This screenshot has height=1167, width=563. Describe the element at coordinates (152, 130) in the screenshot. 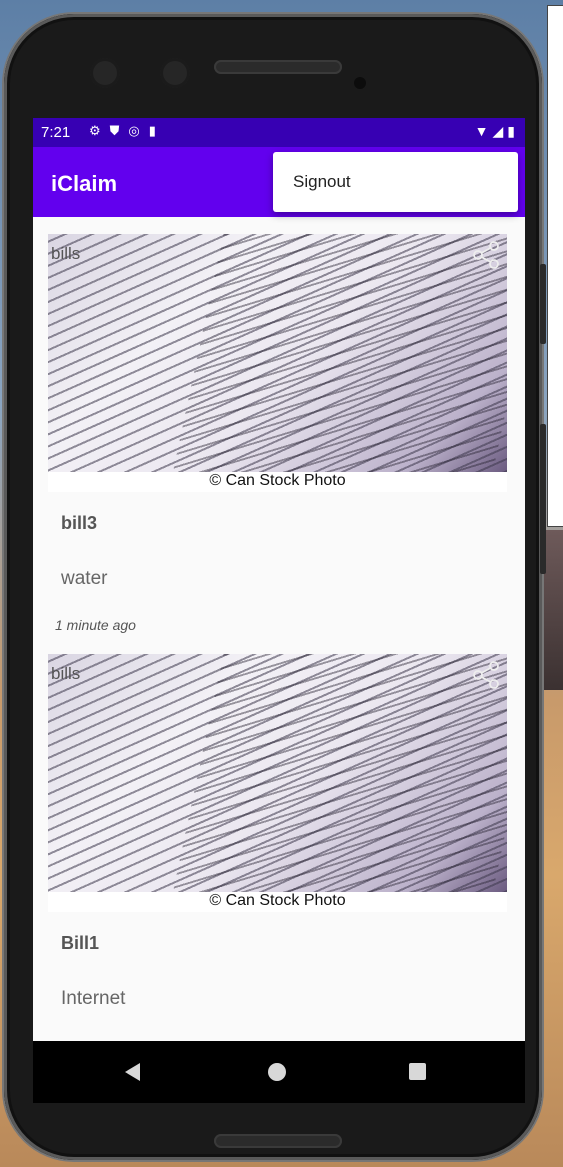

I see `sd-card-icon: ▮` at that location.